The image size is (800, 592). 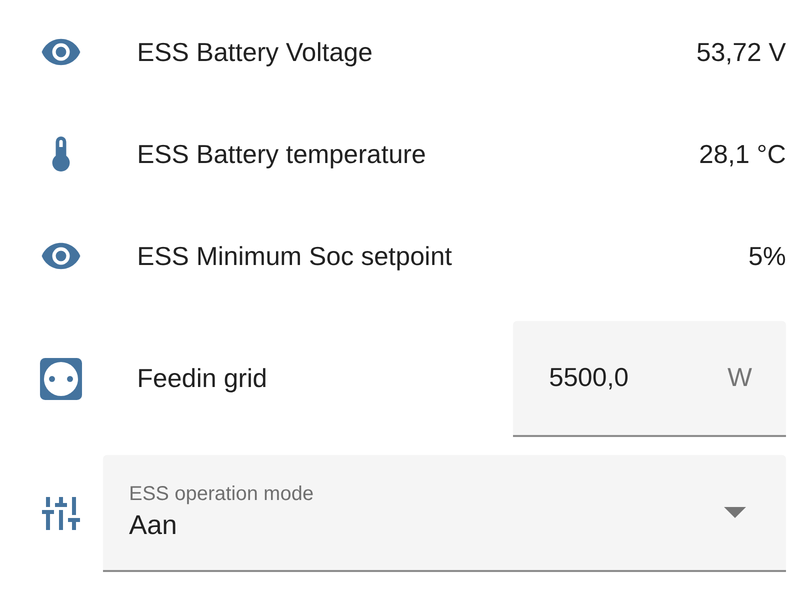 What do you see at coordinates (202, 378) in the screenshot?
I see `entity-name: Feedin grid` at bounding box center [202, 378].